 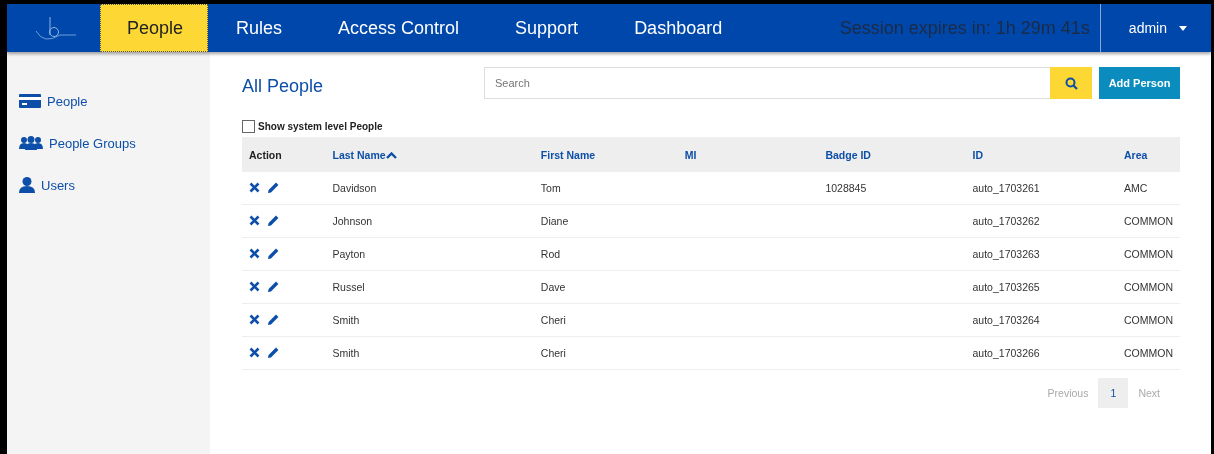 I want to click on table-cell: auto_1703262, so click(x=1006, y=221).